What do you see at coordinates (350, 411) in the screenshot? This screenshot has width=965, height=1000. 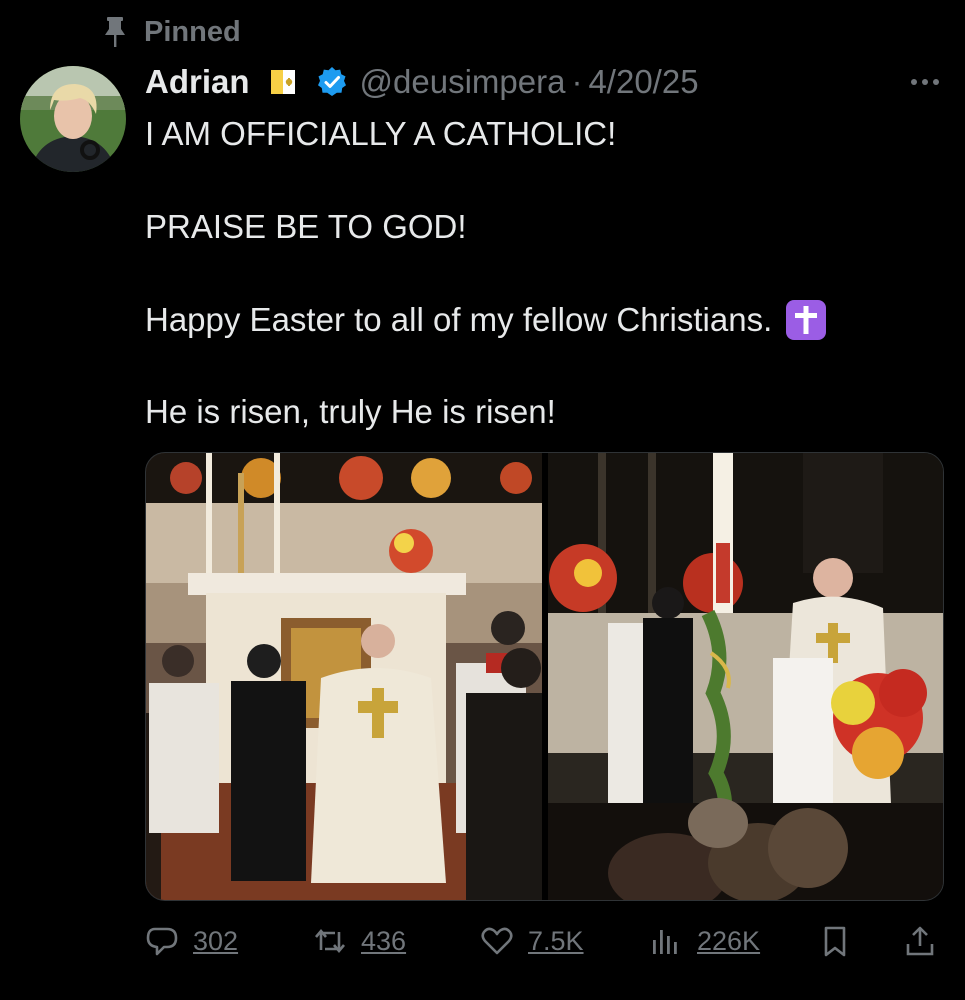 I see `tweet-text-line: He is risen, truly He is risen!` at bounding box center [350, 411].